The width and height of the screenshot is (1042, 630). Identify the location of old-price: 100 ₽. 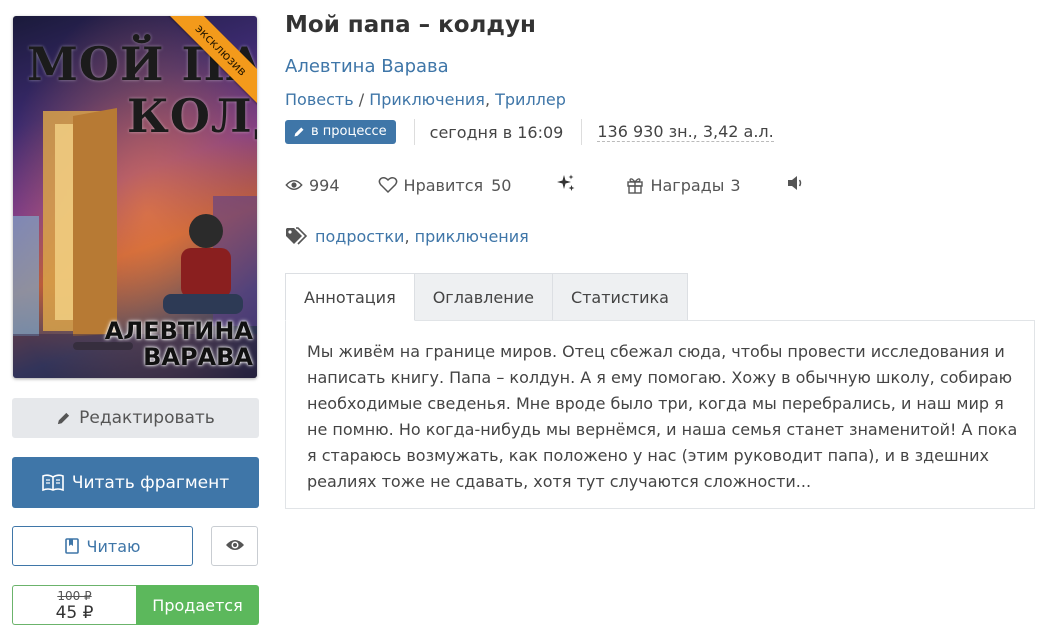
(74, 596).